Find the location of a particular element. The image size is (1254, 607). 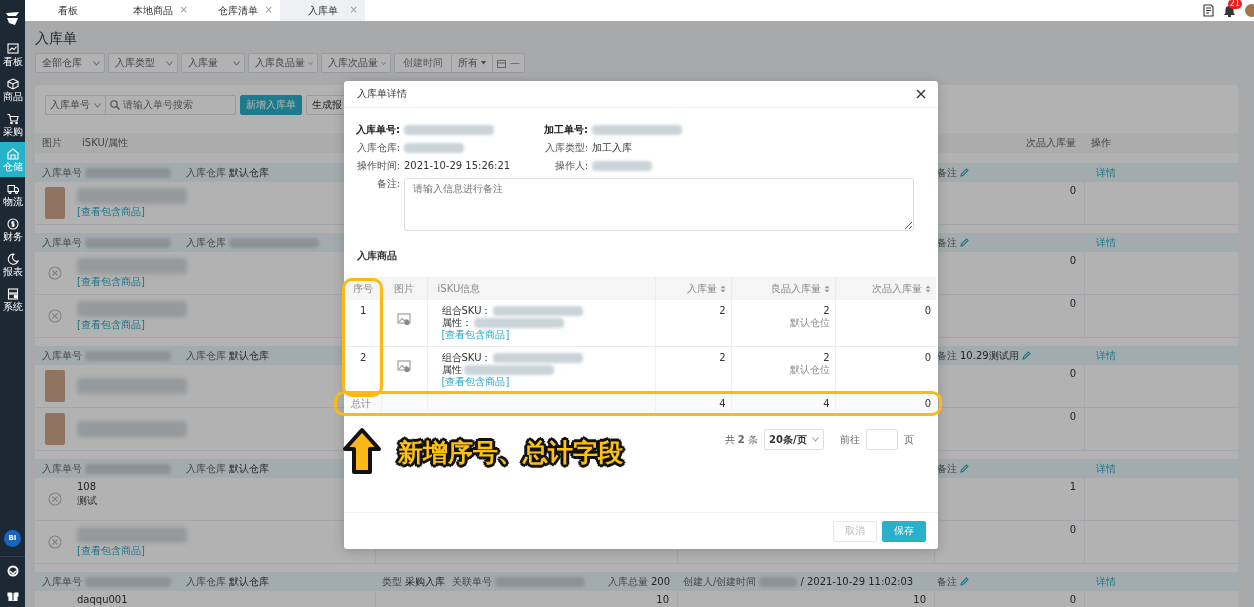

column-header: iSKU信息 is located at coordinates (541, 288).